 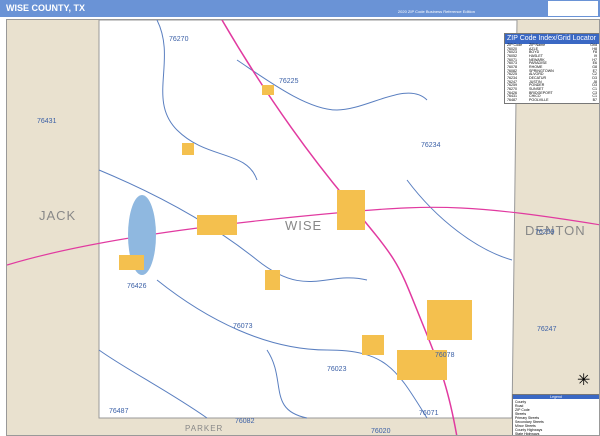 I want to click on index-cell: POOLVILLE, so click(x=539, y=99).